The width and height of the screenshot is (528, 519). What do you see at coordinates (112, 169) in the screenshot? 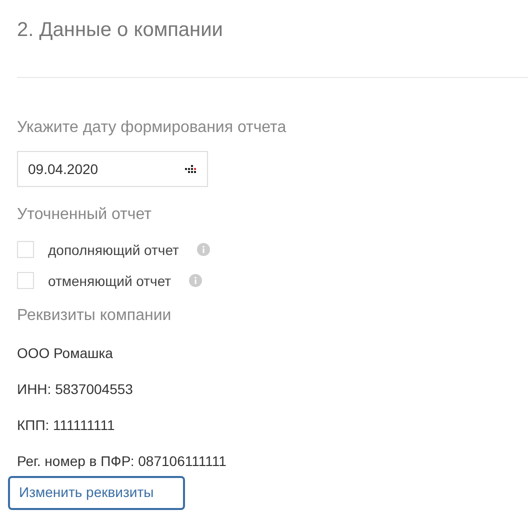
I see `date-field: 09.04.2020` at bounding box center [112, 169].